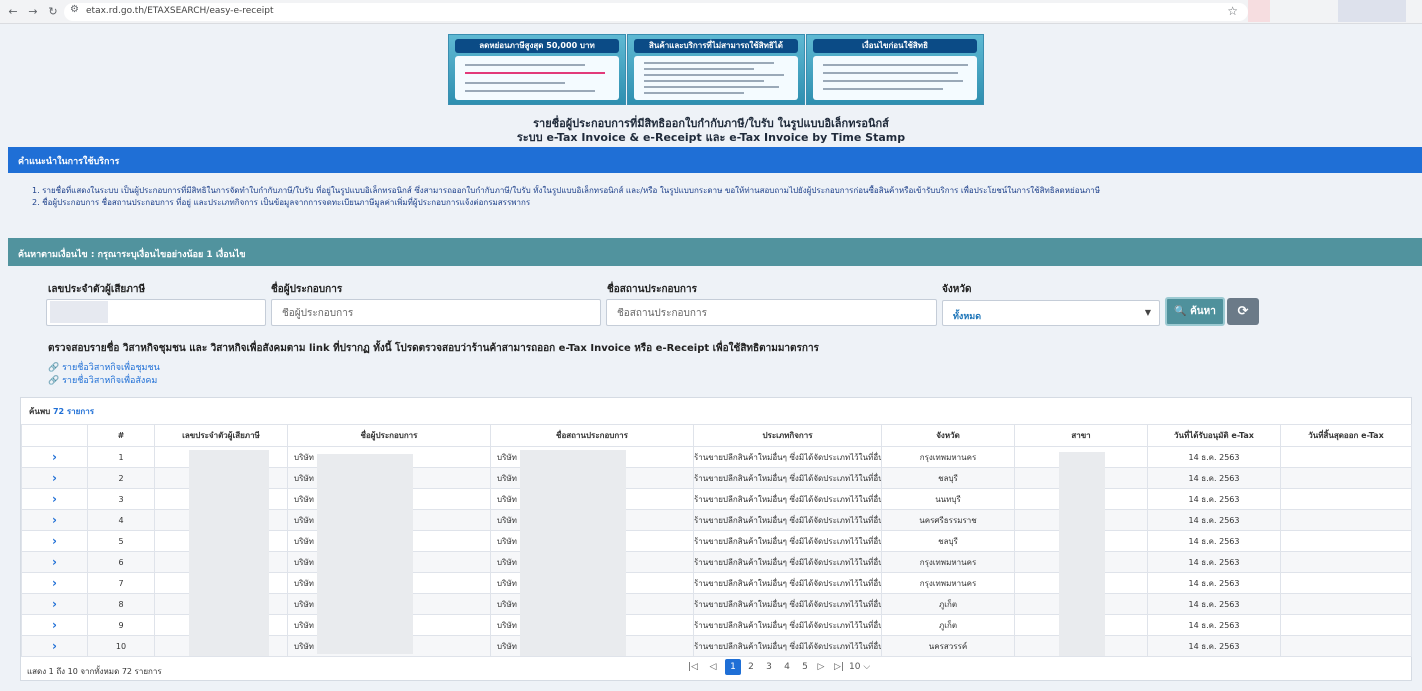 The image size is (1422, 691). I want to click on column-header: สาขา, so click(1081, 435).